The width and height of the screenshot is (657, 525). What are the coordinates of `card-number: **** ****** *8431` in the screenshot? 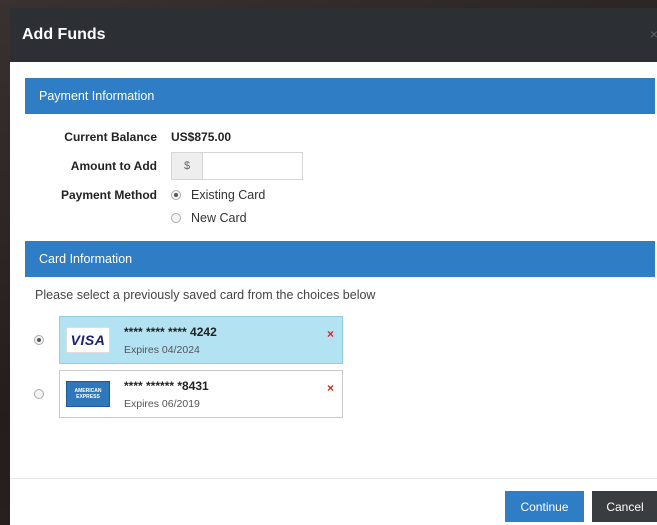 It's located at (166, 385).